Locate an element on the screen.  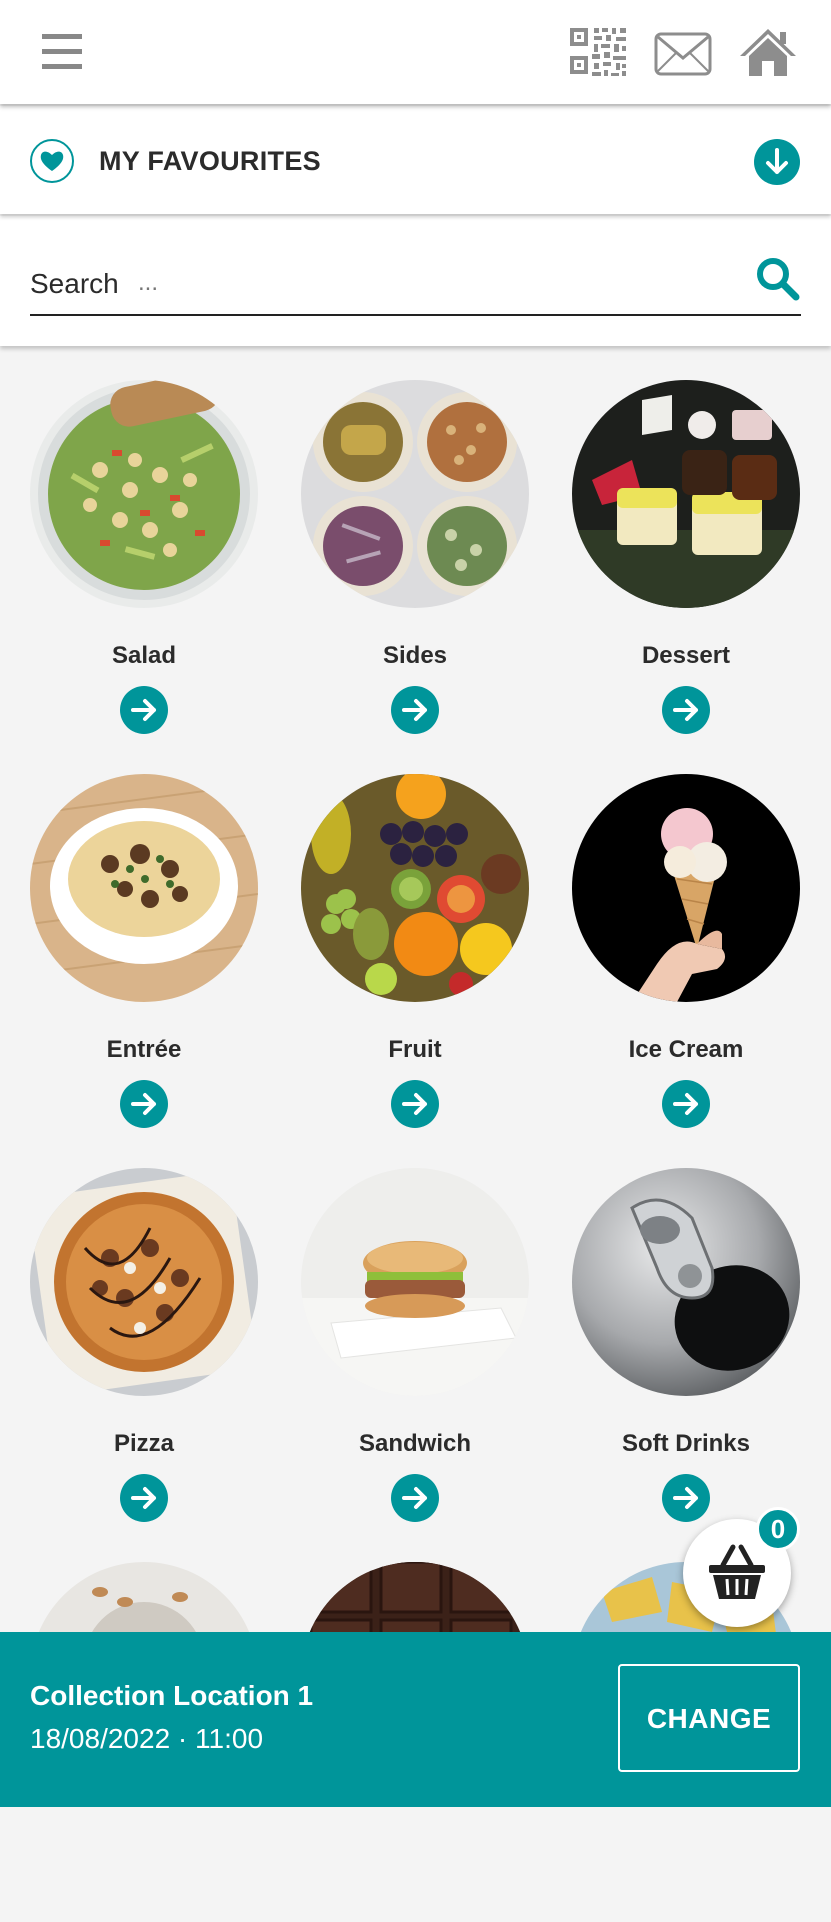
category-name: Sandwich is located at coordinates (415, 1443).